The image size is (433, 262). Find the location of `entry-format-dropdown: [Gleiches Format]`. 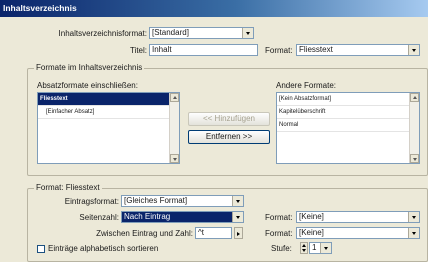

entry-format-dropdown: [Gleiches Format] is located at coordinates (182, 201).